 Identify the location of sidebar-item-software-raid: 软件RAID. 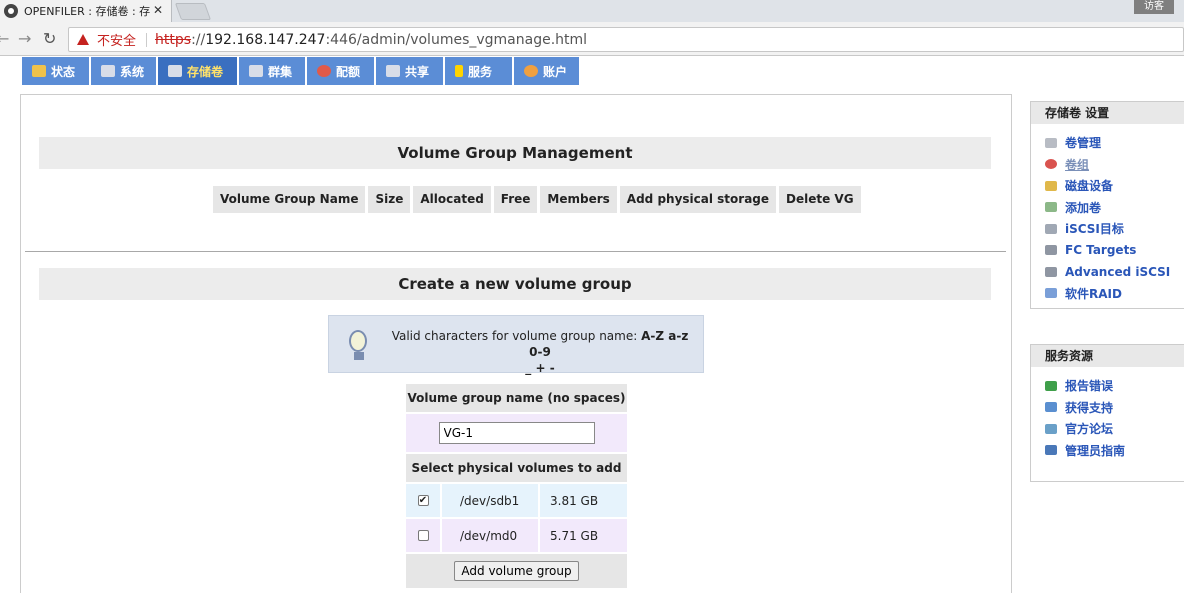
(1114, 294).